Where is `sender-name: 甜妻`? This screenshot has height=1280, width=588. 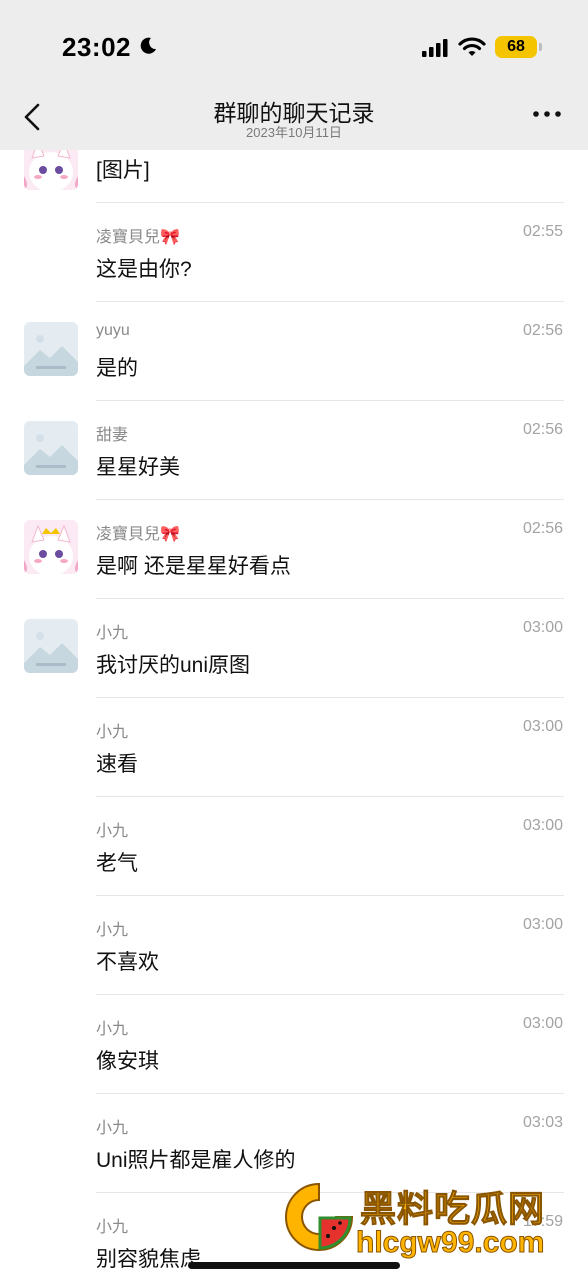 sender-name: 甜妻 is located at coordinates (112, 435).